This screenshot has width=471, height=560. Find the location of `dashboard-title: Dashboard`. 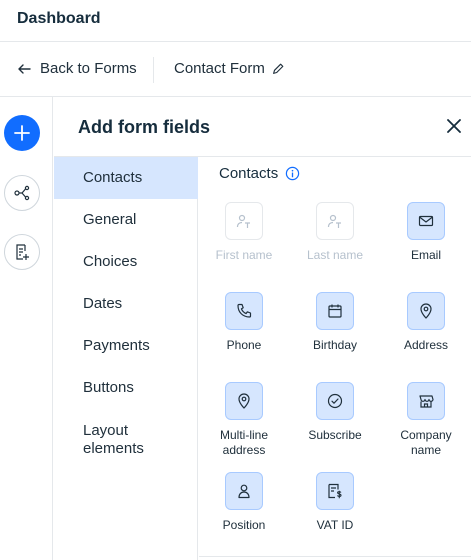

dashboard-title: Dashboard is located at coordinates (59, 19).